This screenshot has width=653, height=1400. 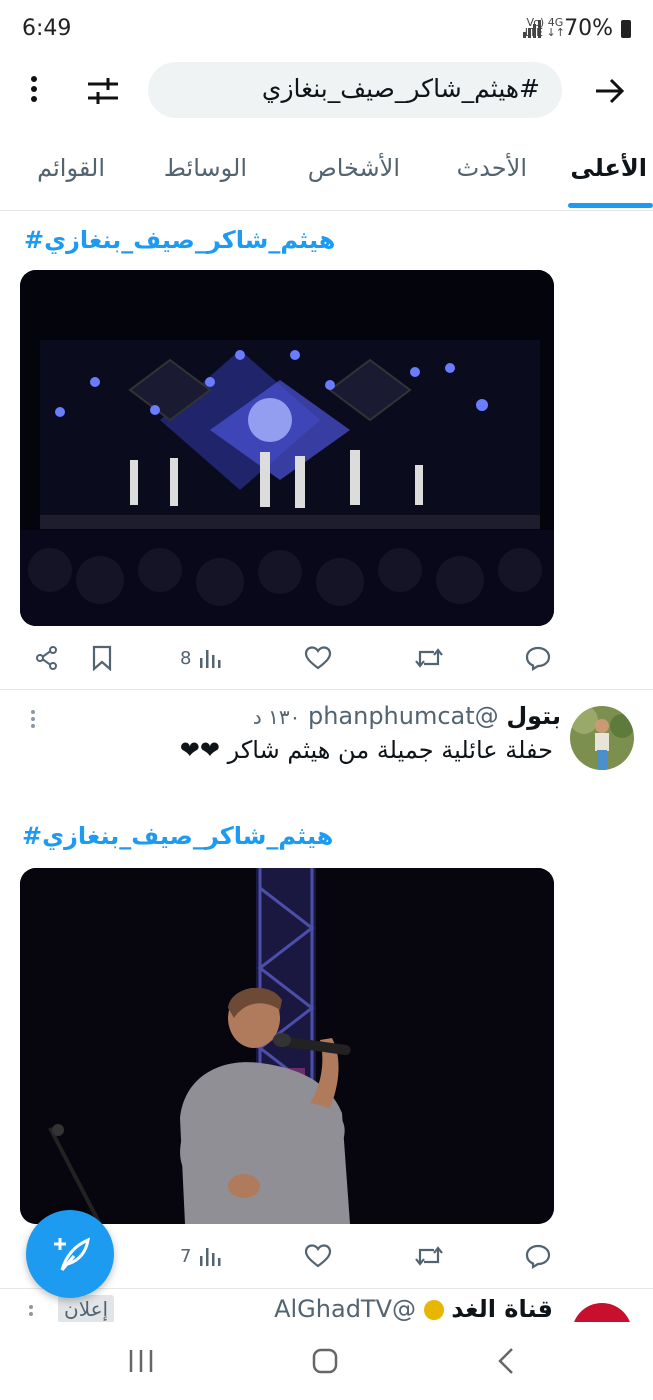 What do you see at coordinates (288, 658) in the screenshot?
I see `tweet-actions: 8` at bounding box center [288, 658].